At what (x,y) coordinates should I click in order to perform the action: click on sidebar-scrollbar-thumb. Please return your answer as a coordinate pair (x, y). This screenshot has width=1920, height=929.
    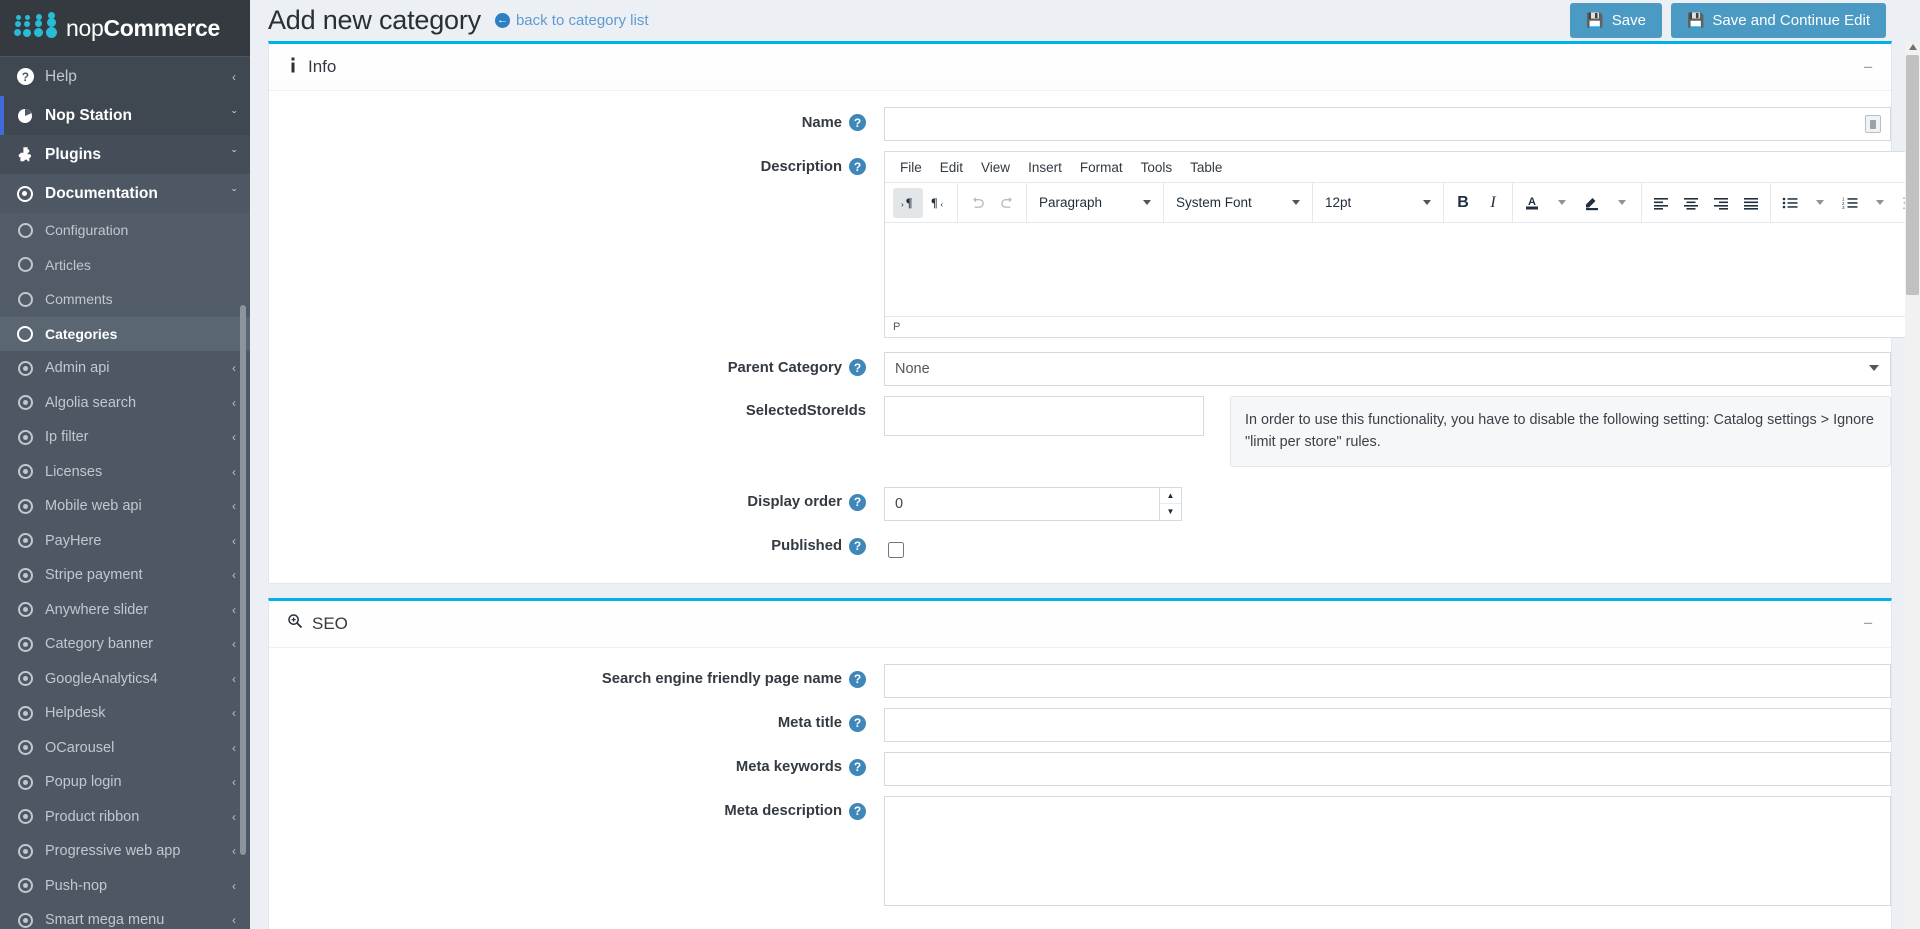
    Looking at the image, I should click on (243, 580).